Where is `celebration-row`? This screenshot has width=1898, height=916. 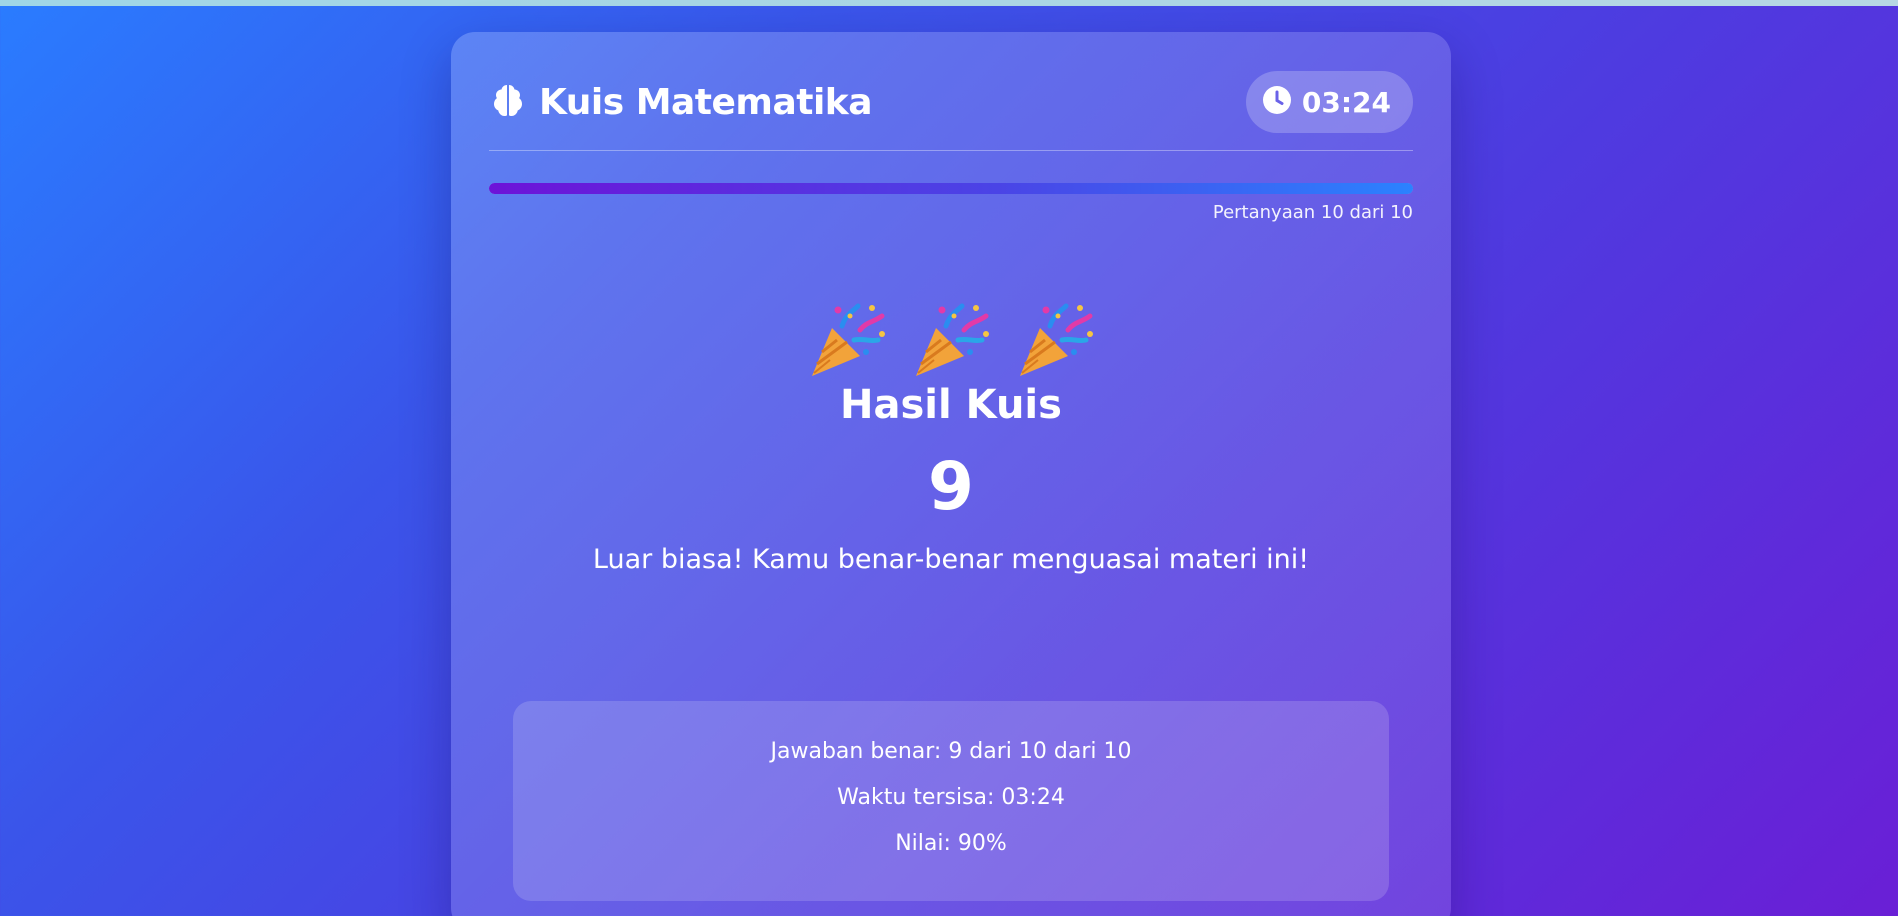 celebration-row is located at coordinates (951, 343).